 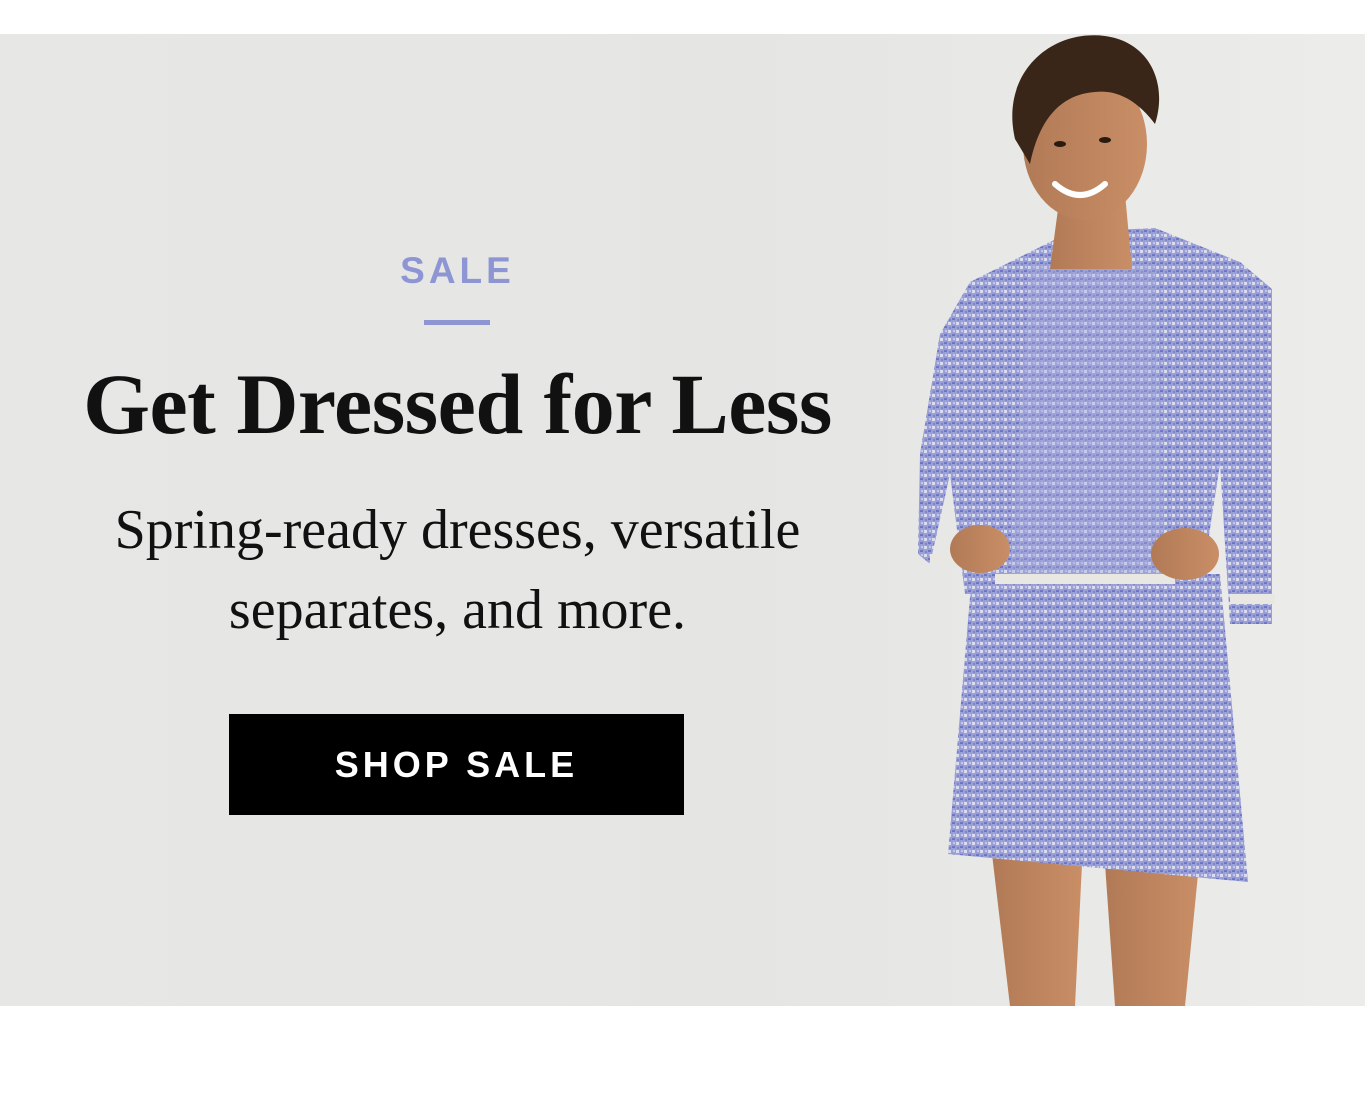 What do you see at coordinates (456, 764) in the screenshot?
I see `shop-sale-button: SHOP SALE` at bounding box center [456, 764].